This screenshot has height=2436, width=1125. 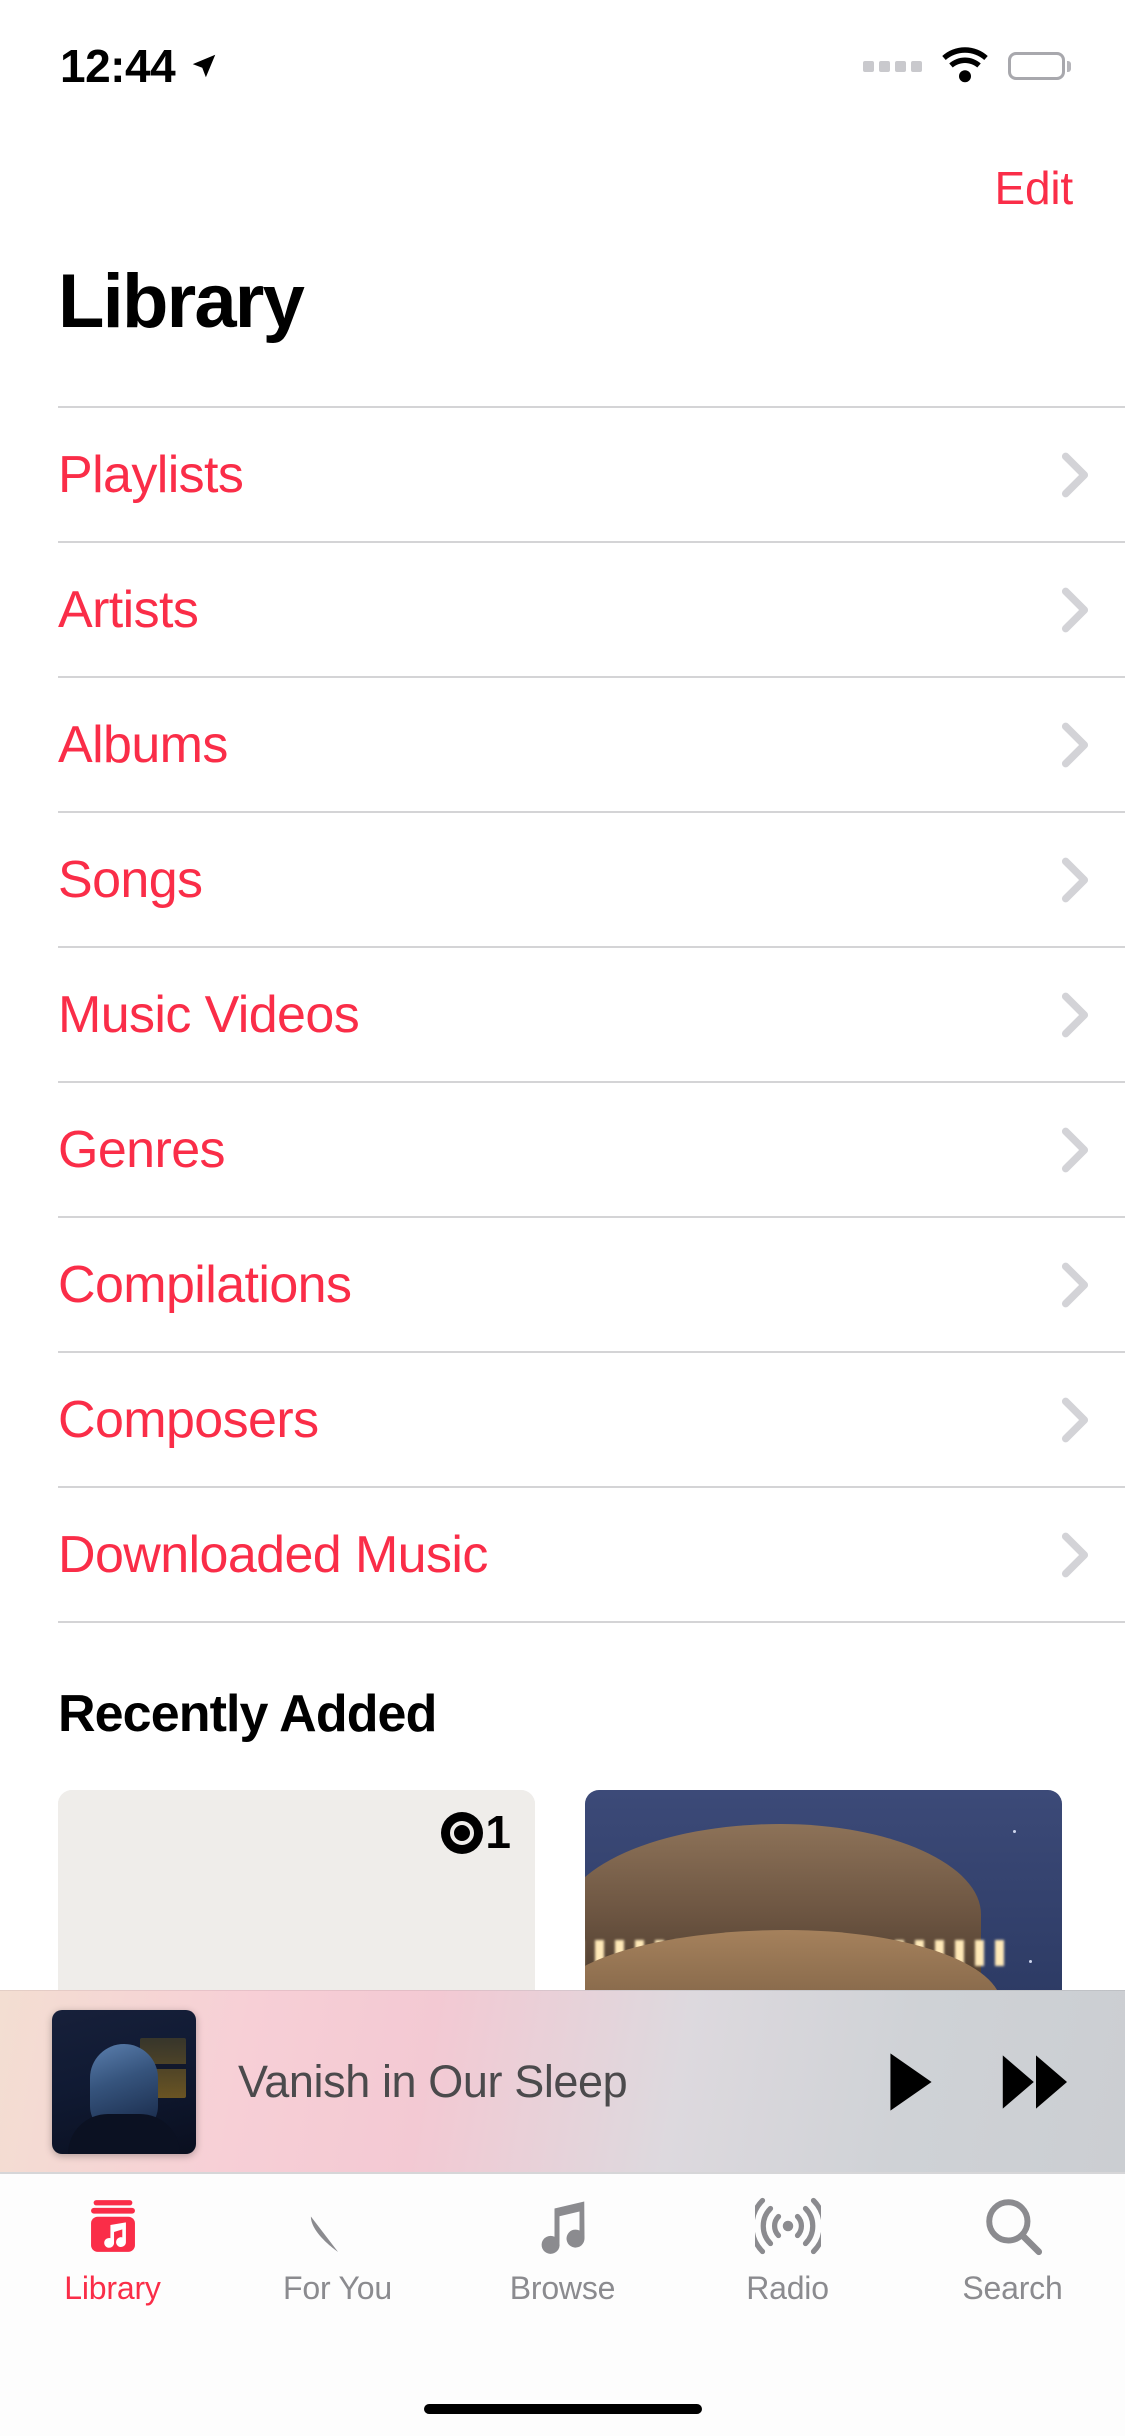 I want to click on status-bar-right, so click(x=967, y=66).